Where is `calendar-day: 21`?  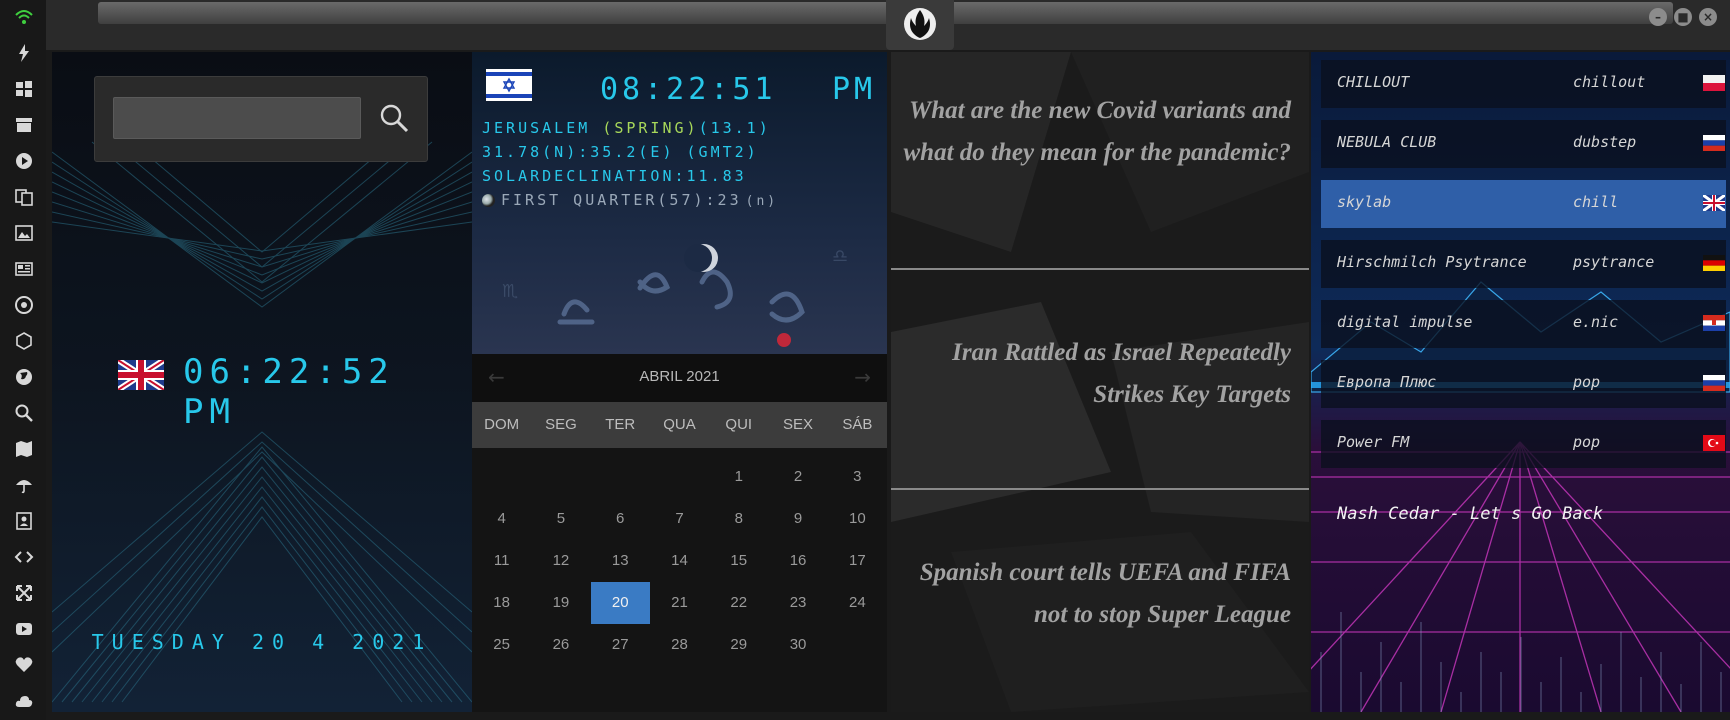 calendar-day: 21 is located at coordinates (679, 603).